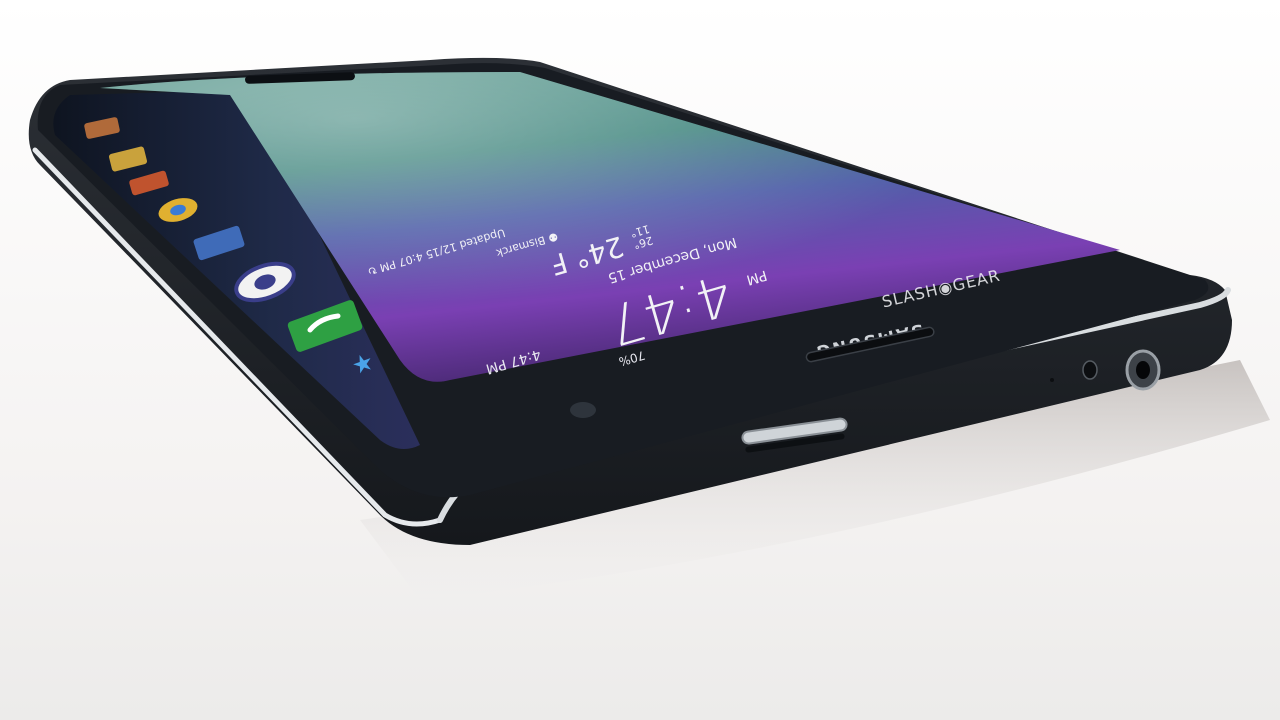  What do you see at coordinates (1090, 370) in the screenshot?
I see `microphone-hole` at bounding box center [1090, 370].